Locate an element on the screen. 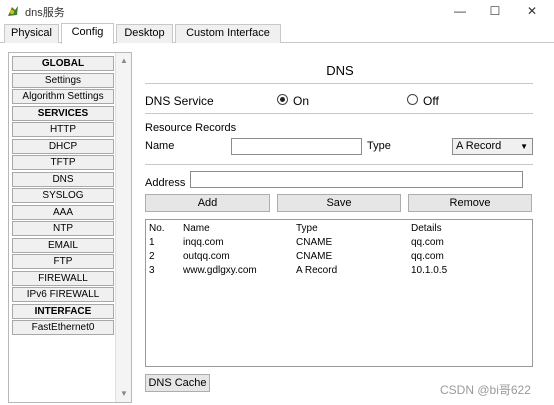 The height and width of the screenshot is (405, 554). scroll-down-icon: ▼ is located at coordinates (124, 394).